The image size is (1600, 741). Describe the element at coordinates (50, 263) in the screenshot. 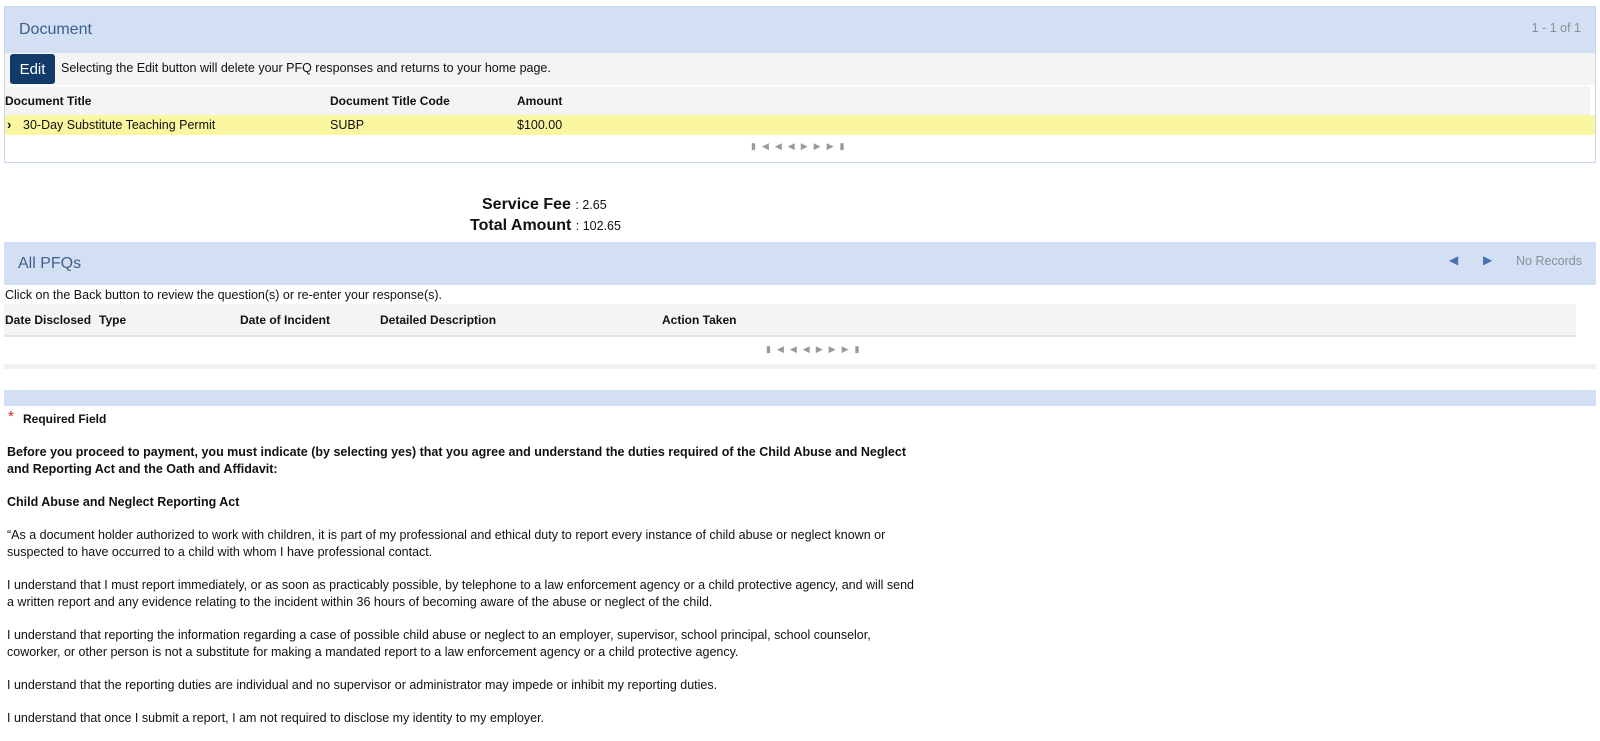

I see `pfq-panel-title: All PFQs` at that location.